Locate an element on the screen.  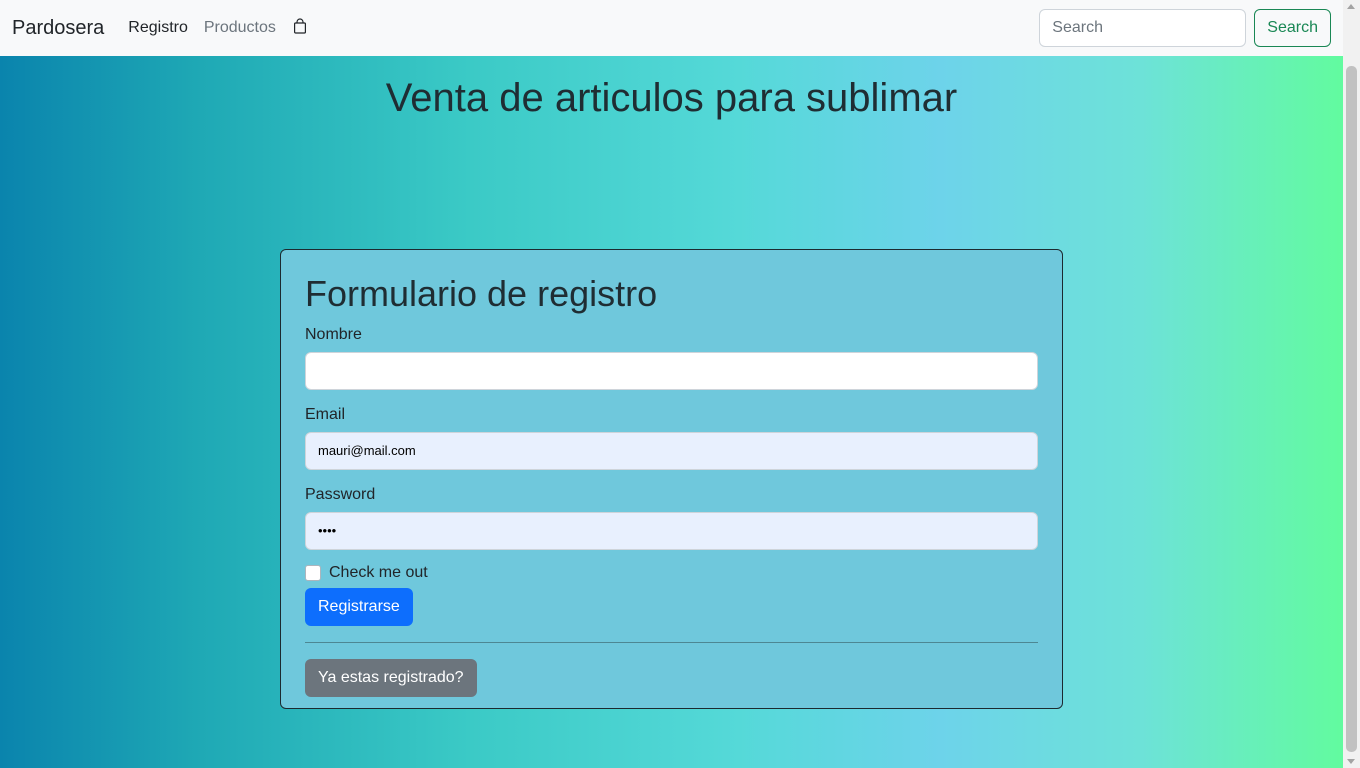
email-field is located at coordinates (671, 450).